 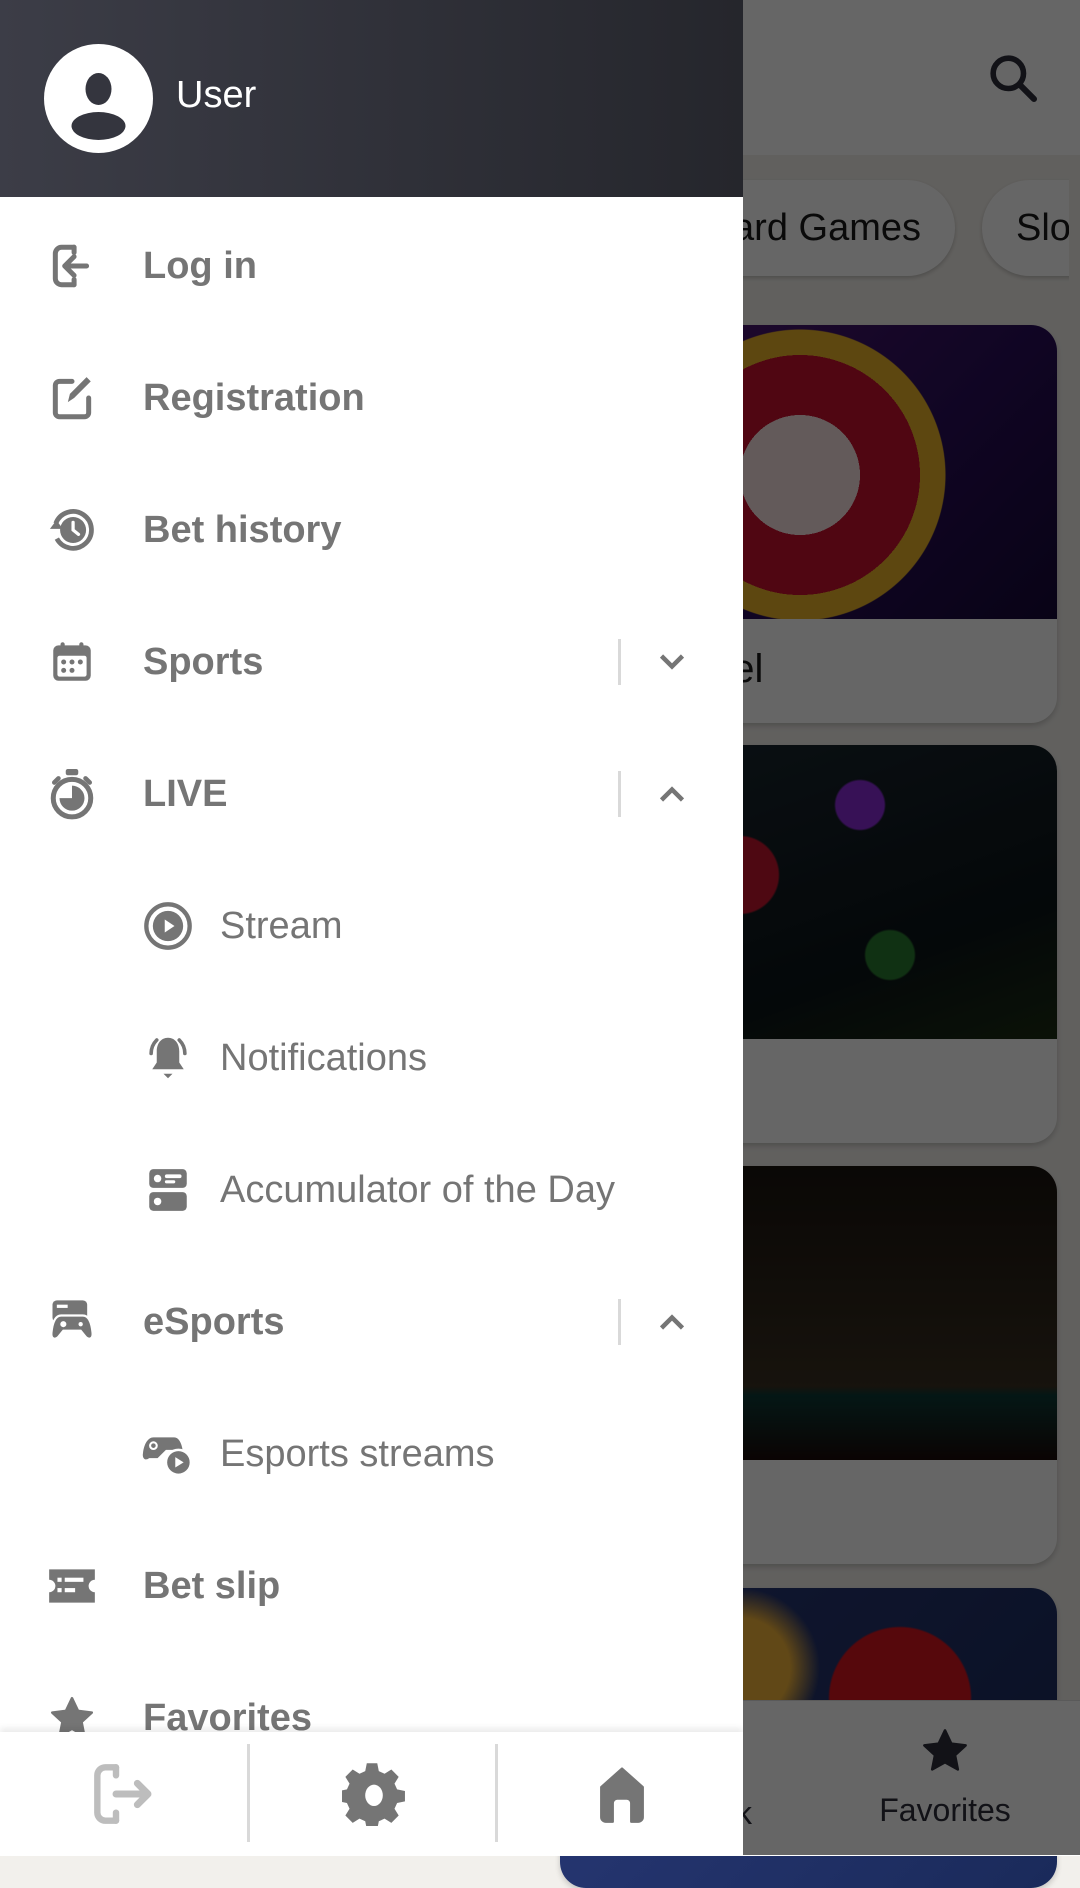 What do you see at coordinates (242, 529) in the screenshot?
I see `menu-label: Bet history` at bounding box center [242, 529].